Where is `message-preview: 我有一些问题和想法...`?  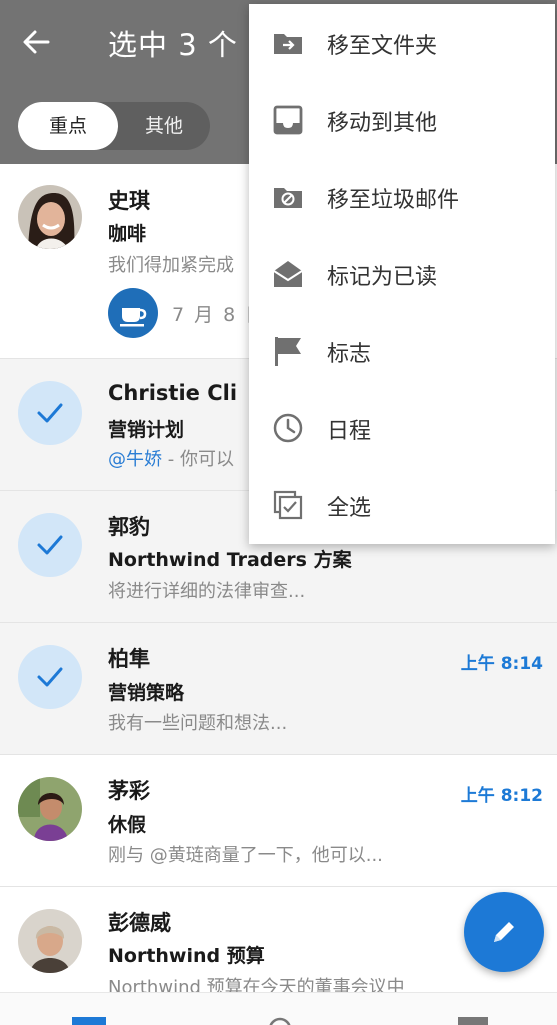
message-preview: 我有一些问题和想法... is located at coordinates (198, 723).